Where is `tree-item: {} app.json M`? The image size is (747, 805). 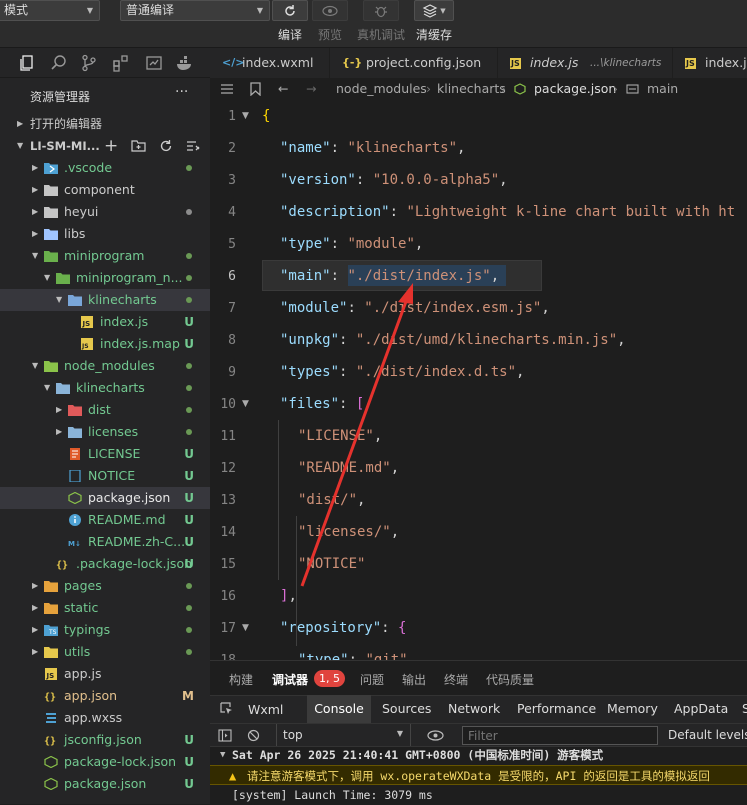
tree-item: {} app.json M is located at coordinates (105, 696).